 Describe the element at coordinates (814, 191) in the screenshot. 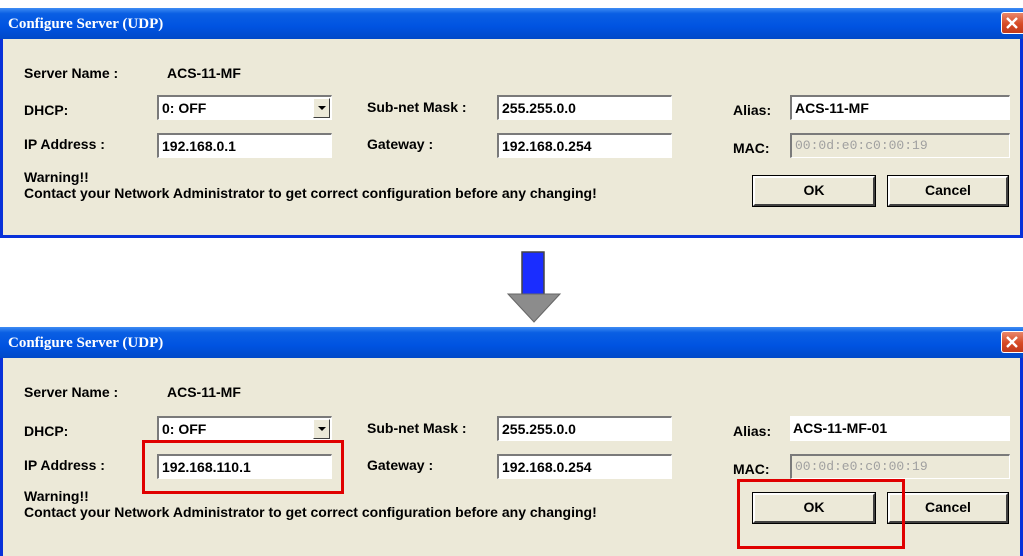

I see `ok-button: OK` at that location.